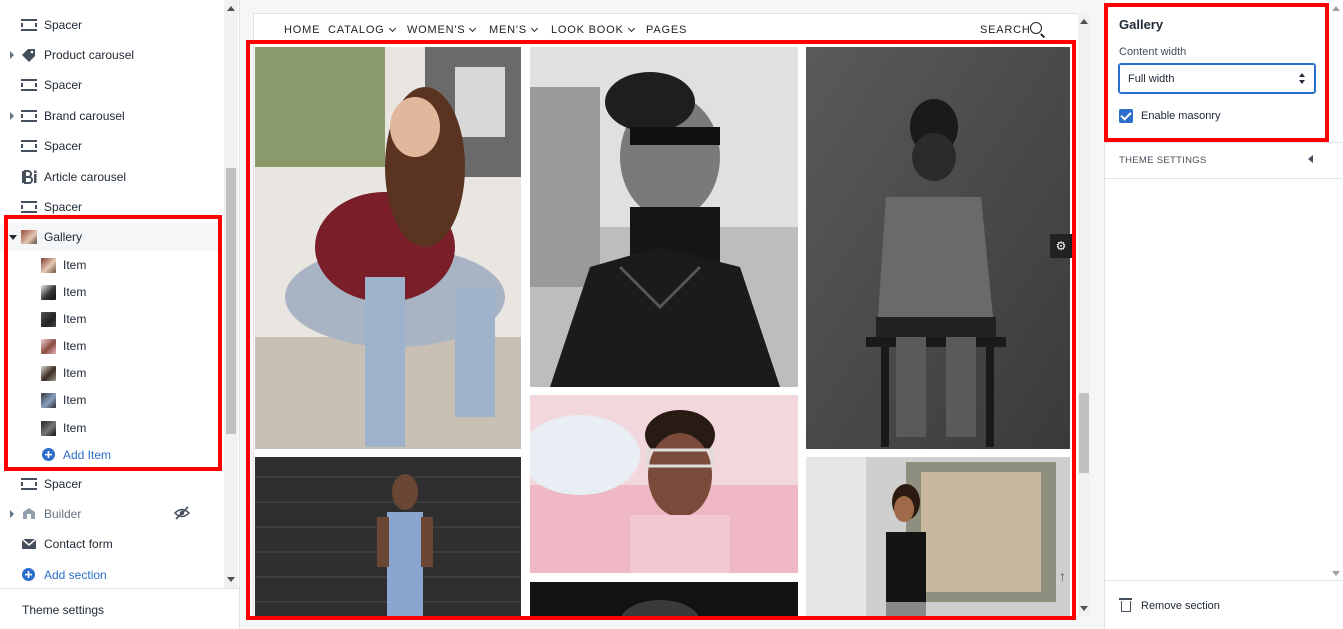  I want to click on builder-icon, so click(29, 514).